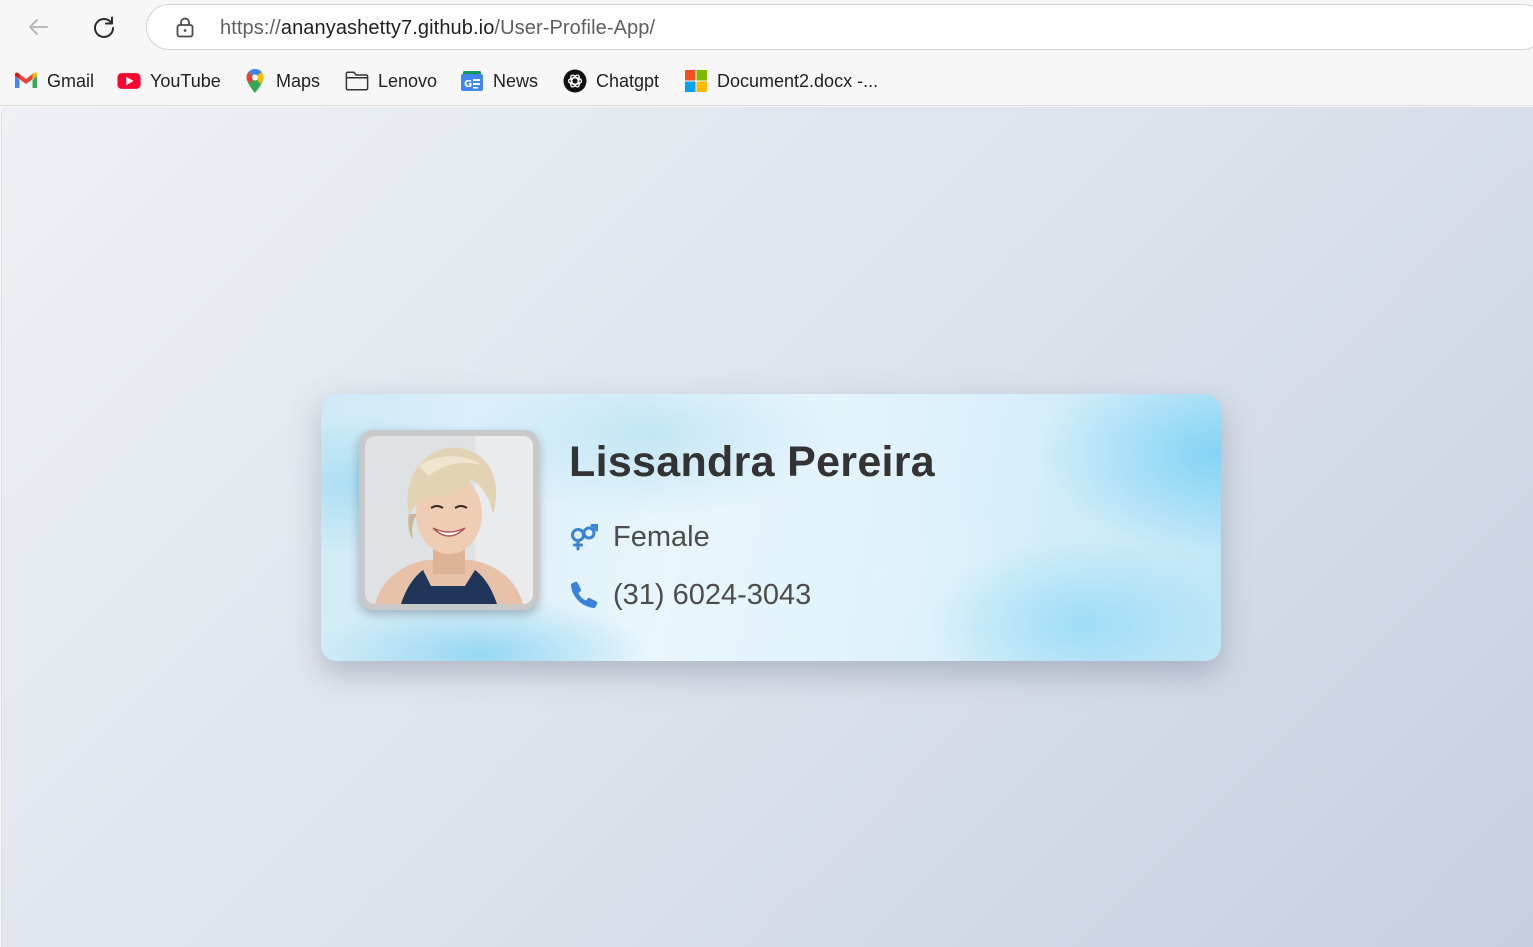 The height and width of the screenshot is (947, 1533). I want to click on bookmark-gmail: Gmail, so click(54, 81).